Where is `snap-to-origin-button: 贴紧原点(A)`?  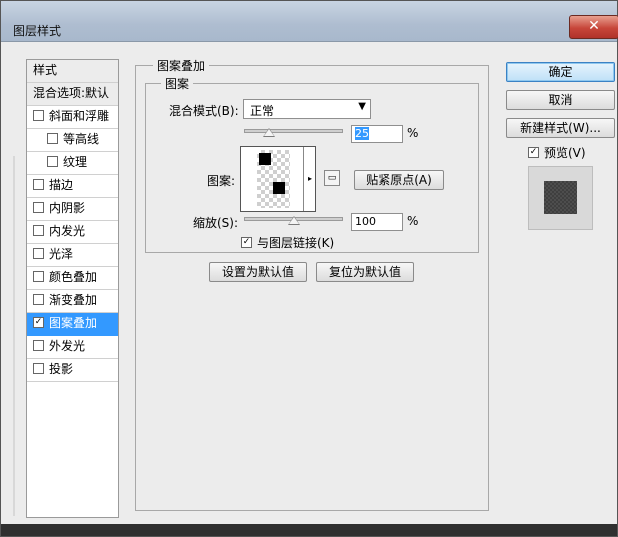
snap-to-origin-button: 贴紧原点(A) is located at coordinates (399, 180).